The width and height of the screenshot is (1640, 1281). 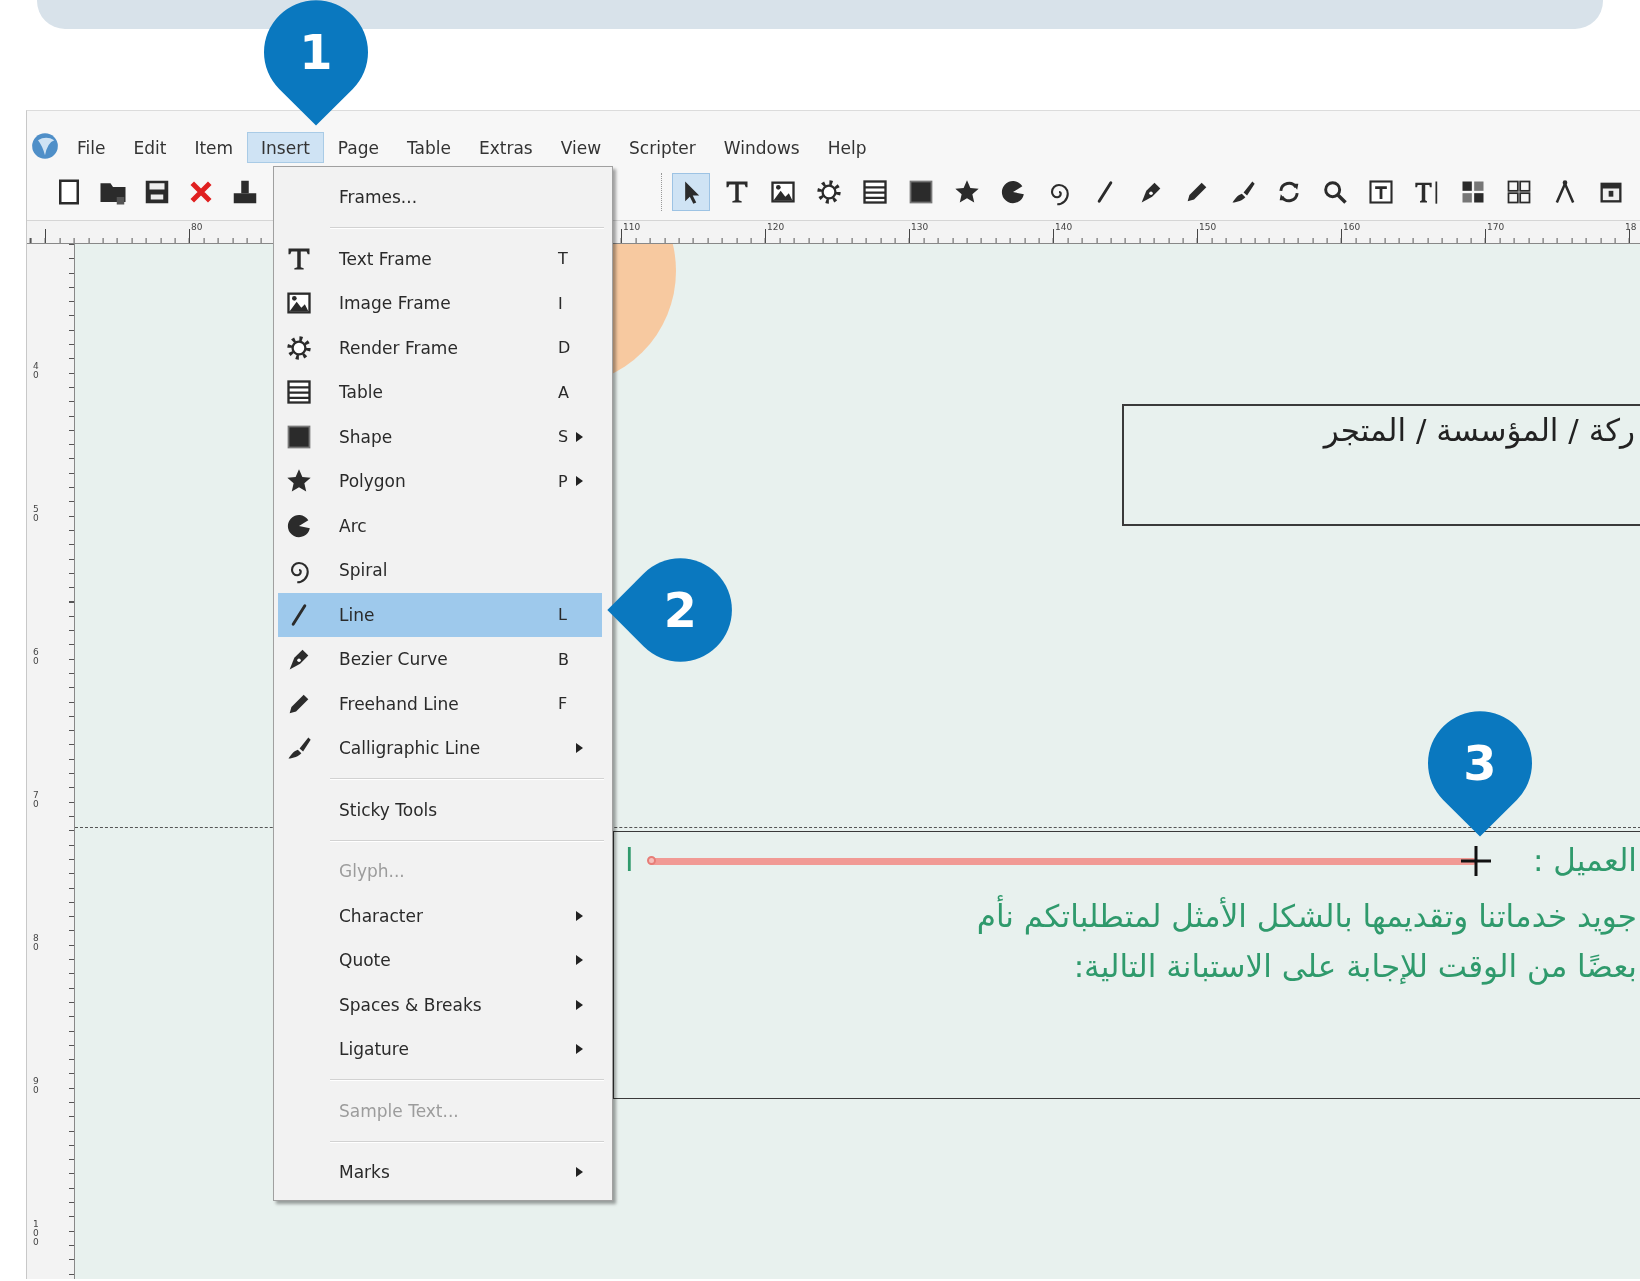 What do you see at coordinates (285, 147) in the screenshot?
I see `menu-bar-item: Insert` at bounding box center [285, 147].